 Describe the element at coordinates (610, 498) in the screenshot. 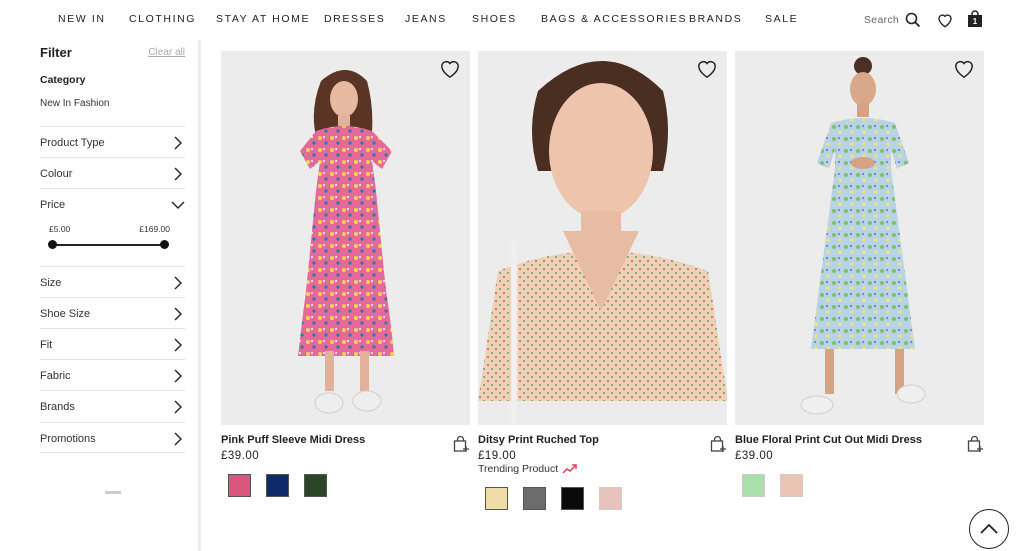

I see `swatch-blush` at that location.